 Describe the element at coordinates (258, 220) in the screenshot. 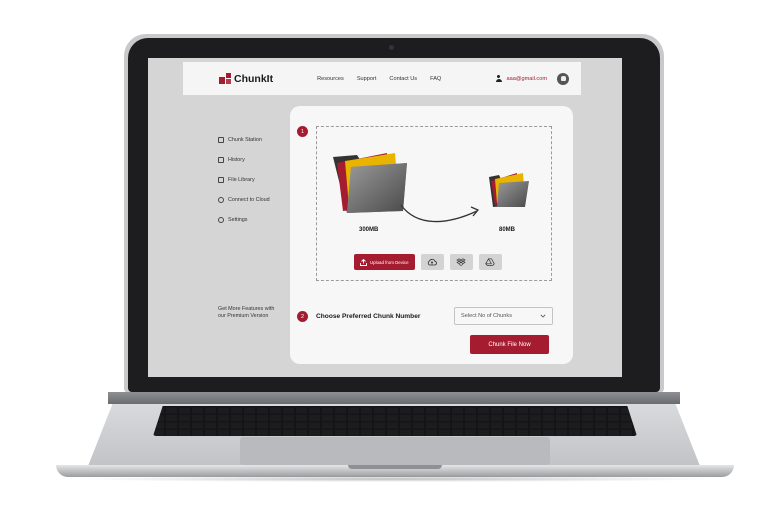

I see `sidebar-item-settings: Settings` at that location.